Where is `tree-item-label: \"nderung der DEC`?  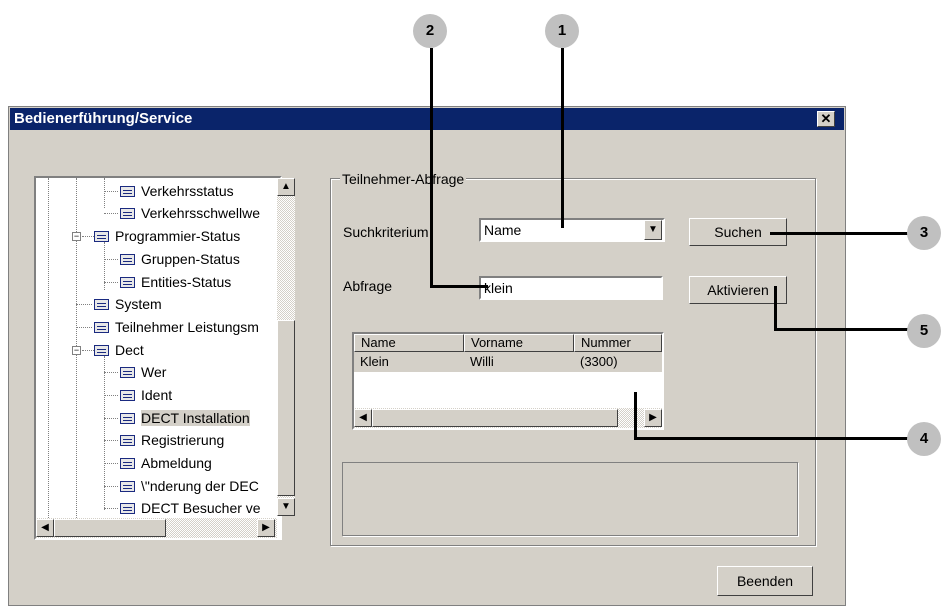
tree-item-label: \"nderung der DEC is located at coordinates (200, 486).